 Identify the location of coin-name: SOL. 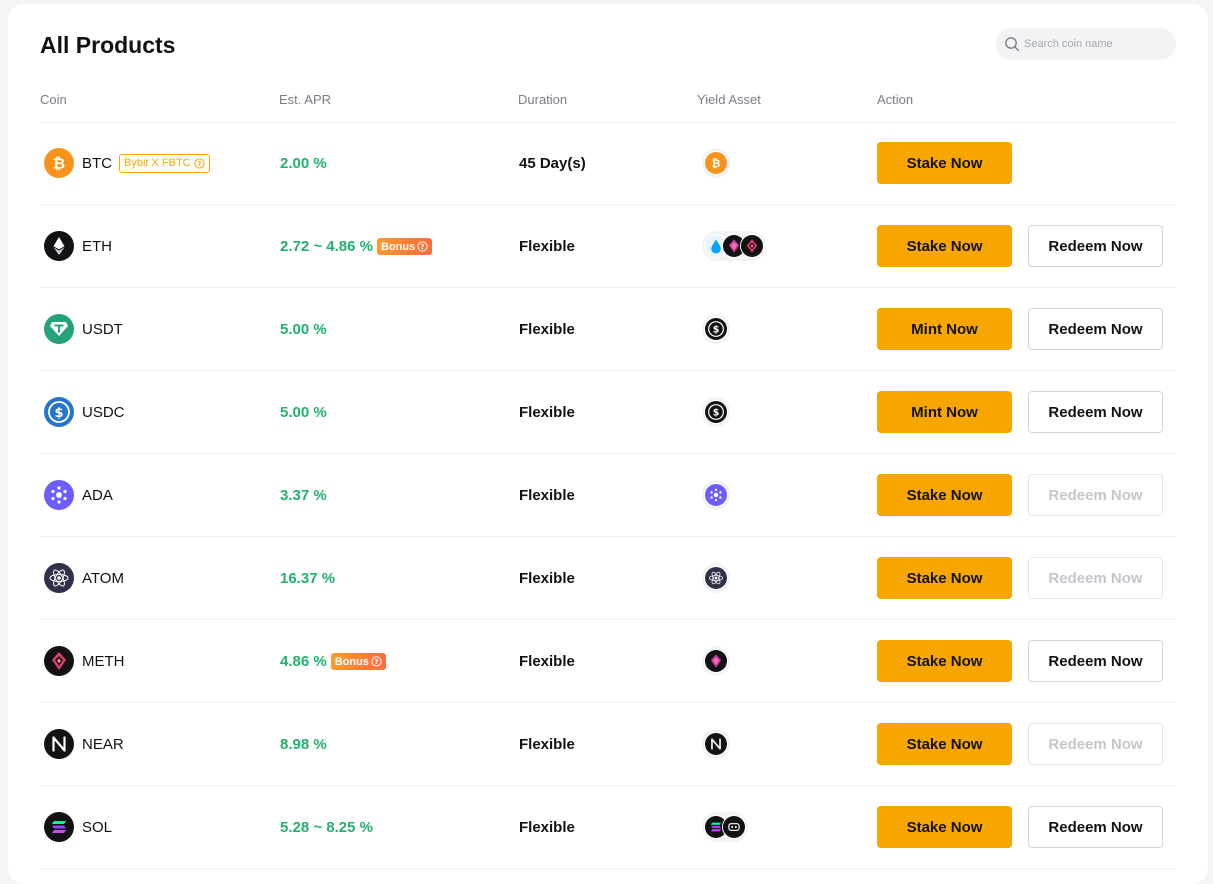
(97, 827).